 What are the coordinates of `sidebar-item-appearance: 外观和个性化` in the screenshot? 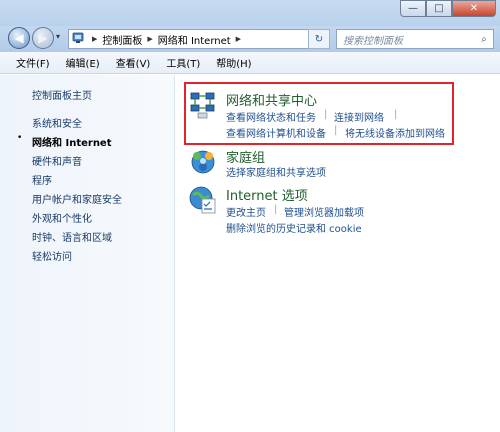 It's located at (62, 217).